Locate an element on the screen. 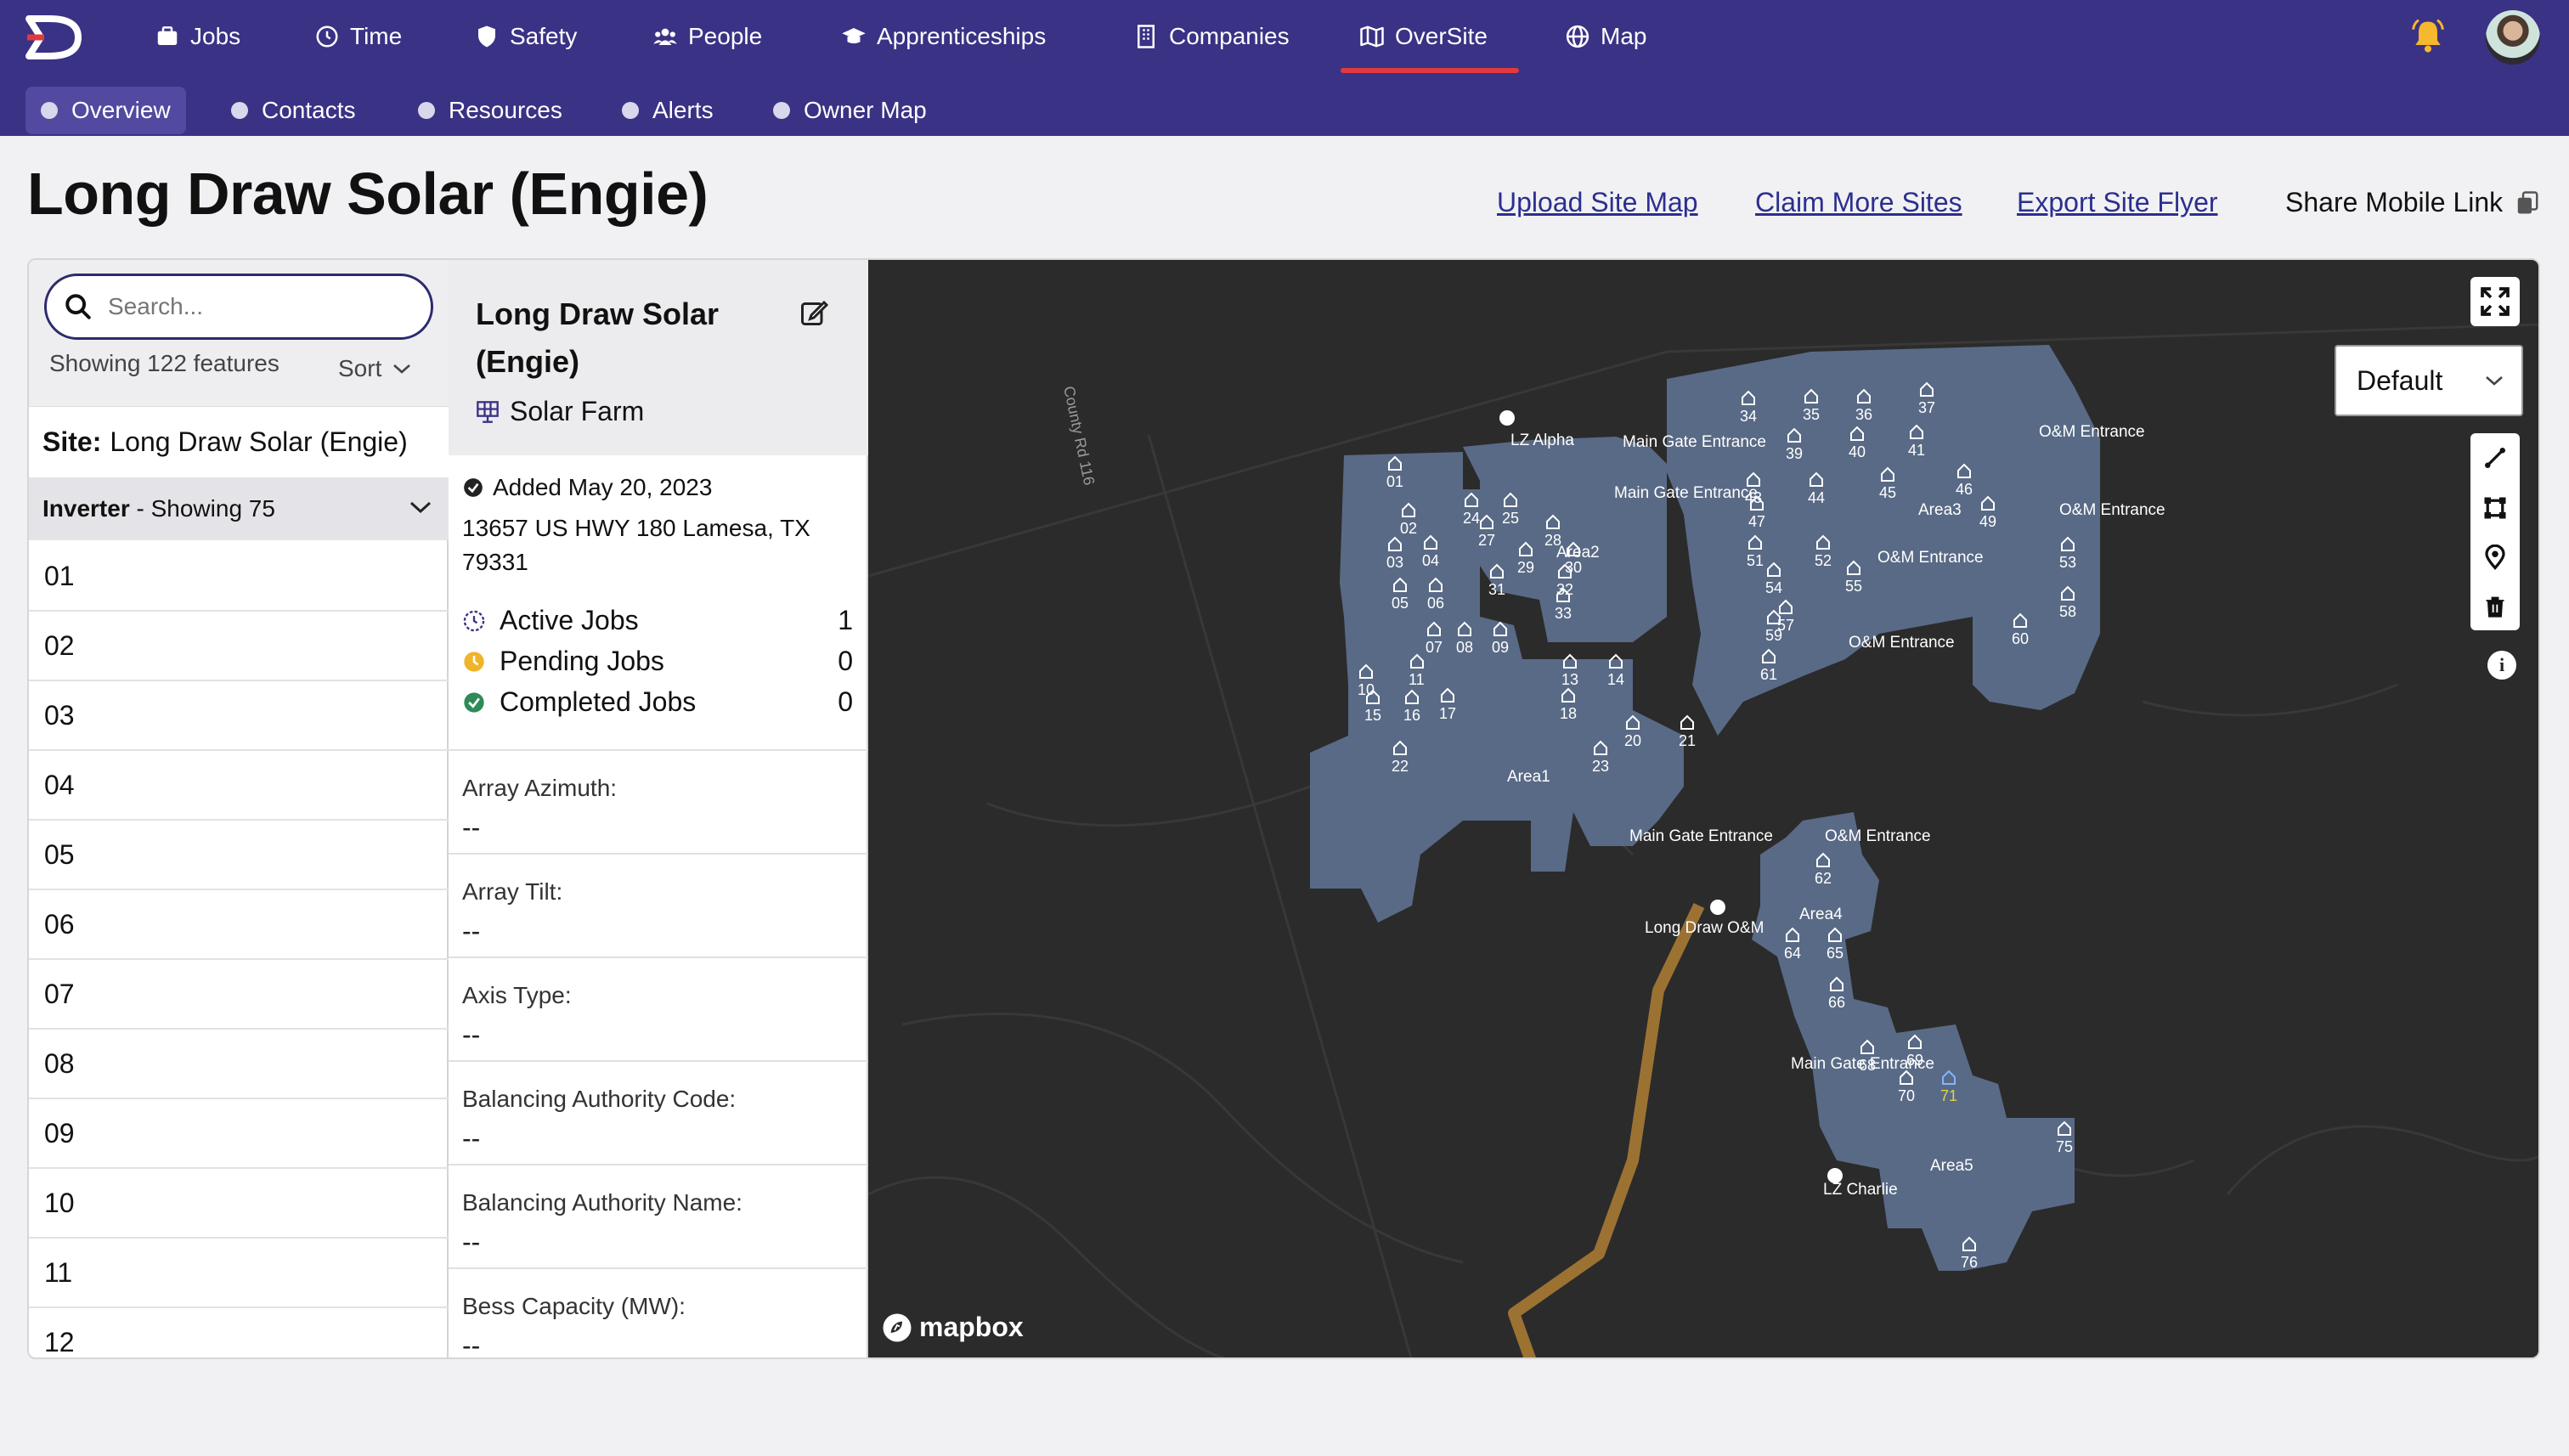 This screenshot has height=1456, width=2569. map-style-value: Default is located at coordinates (2400, 380).